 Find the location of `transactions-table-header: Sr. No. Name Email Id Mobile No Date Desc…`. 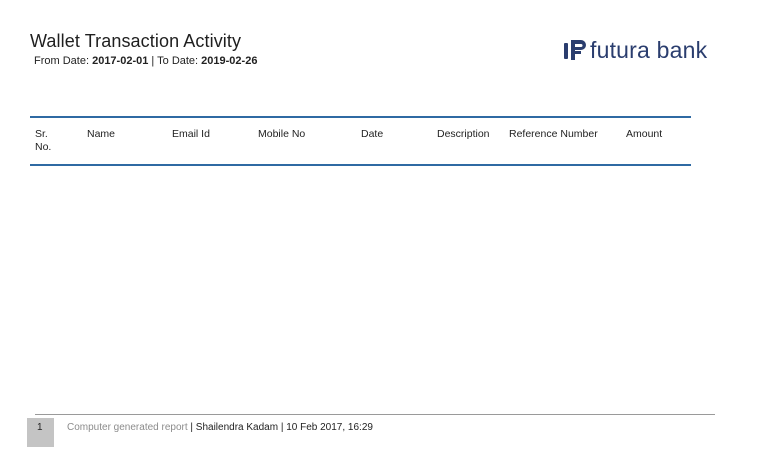

transactions-table-header: Sr. No. Name Email Id Mobile No Date Desc… is located at coordinates (360, 141).